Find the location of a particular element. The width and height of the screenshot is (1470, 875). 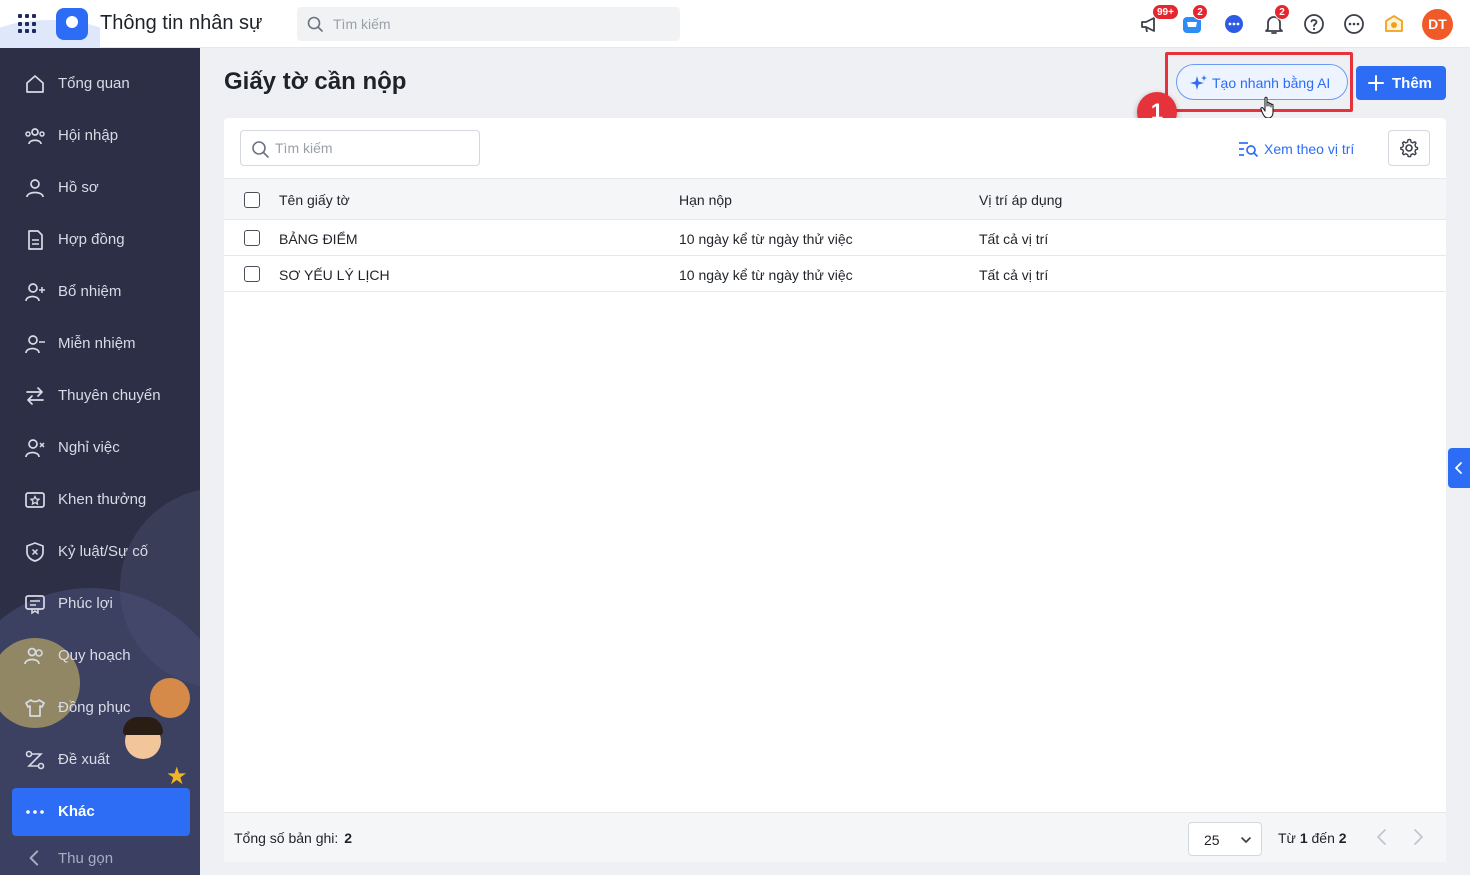

sidebar-item-label: Hội nhập is located at coordinates (88, 135).